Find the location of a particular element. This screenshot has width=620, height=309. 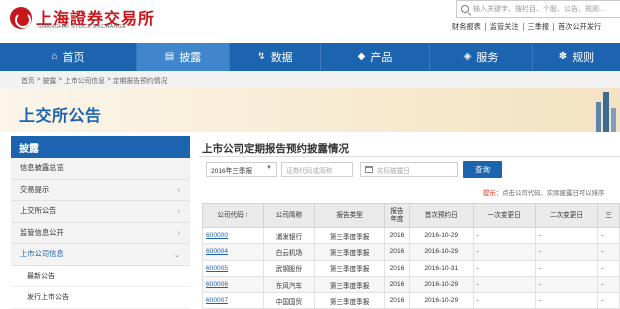

nav-label: 服务 is located at coordinates (487, 58).